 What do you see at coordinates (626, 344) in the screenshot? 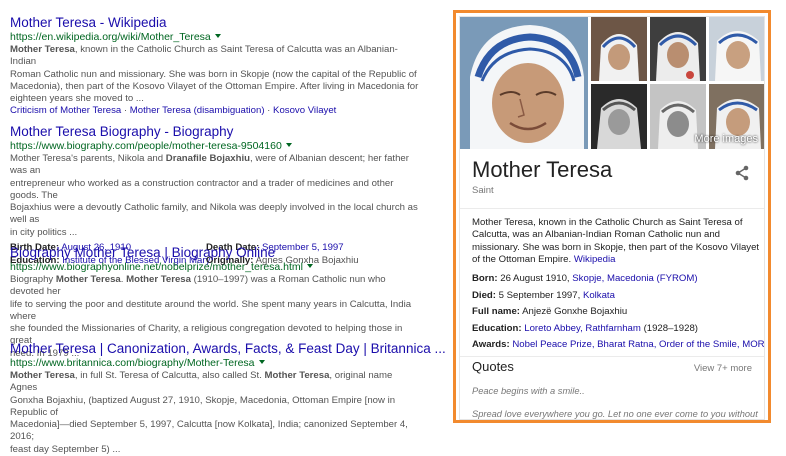
I see `award-bharat-ratna-link: Bharat Ratna,` at bounding box center [626, 344].